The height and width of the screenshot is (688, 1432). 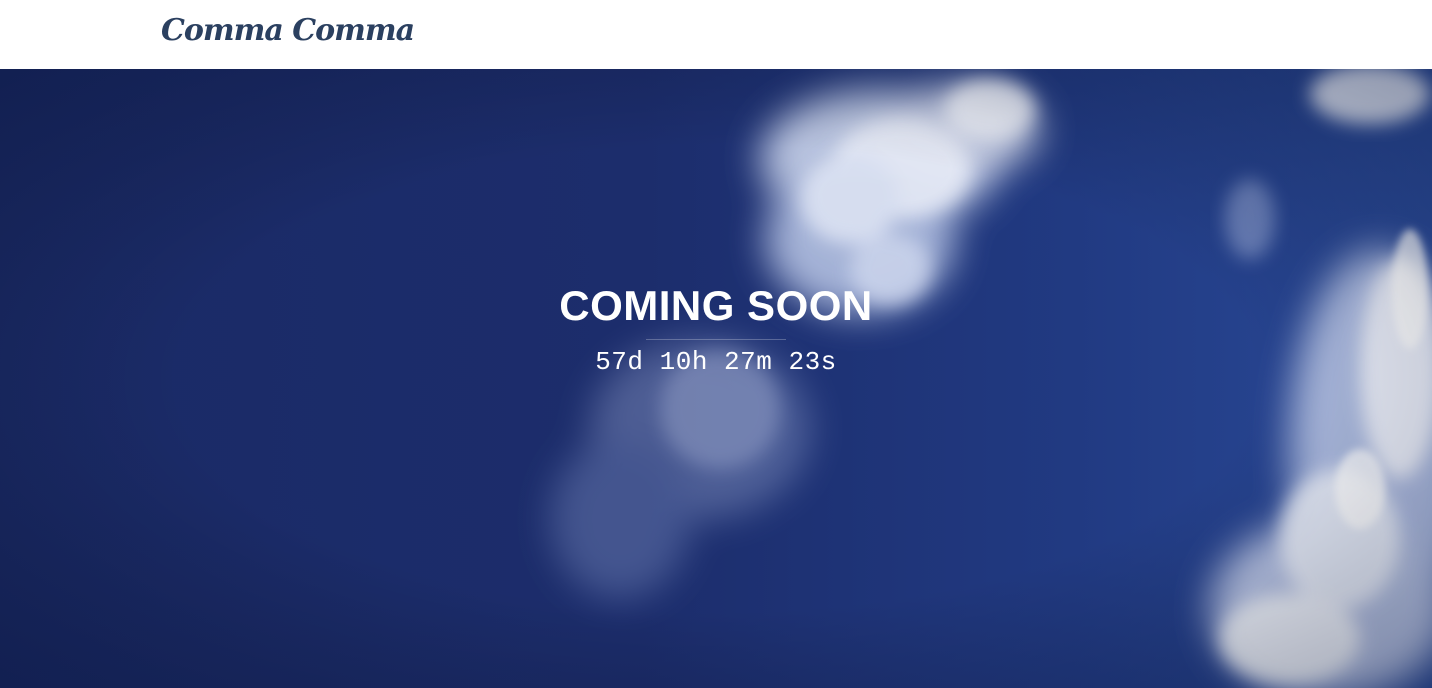 What do you see at coordinates (716, 362) in the screenshot?
I see `countdown-timer: 57d 10h 27m 23s` at bounding box center [716, 362].